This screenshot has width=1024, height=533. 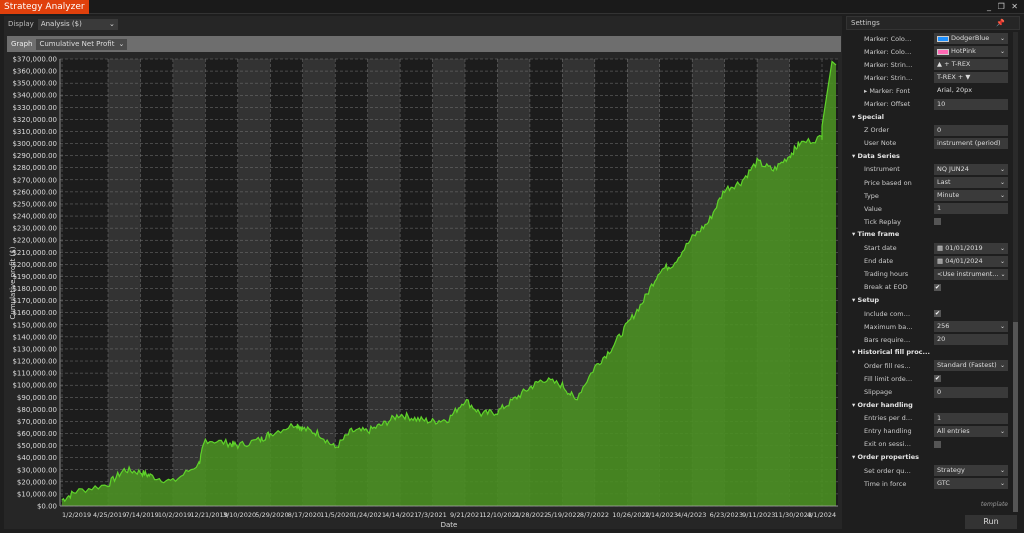 What do you see at coordinates (929, 470) in the screenshot?
I see `property-row: Set order quantity Strategy ⌄` at bounding box center [929, 470].